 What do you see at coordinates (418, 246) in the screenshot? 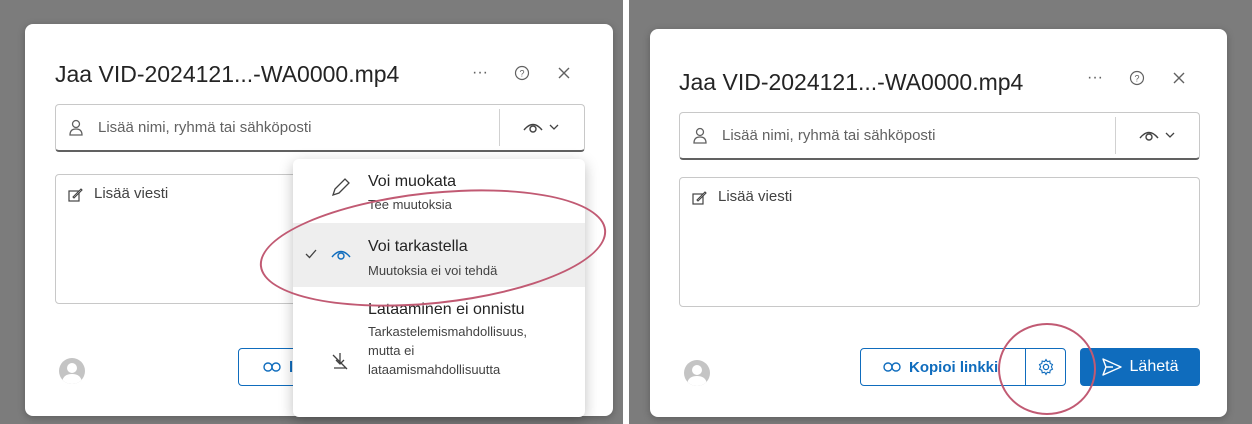
I see `menu-item-title: Voi tarkastella` at bounding box center [418, 246].